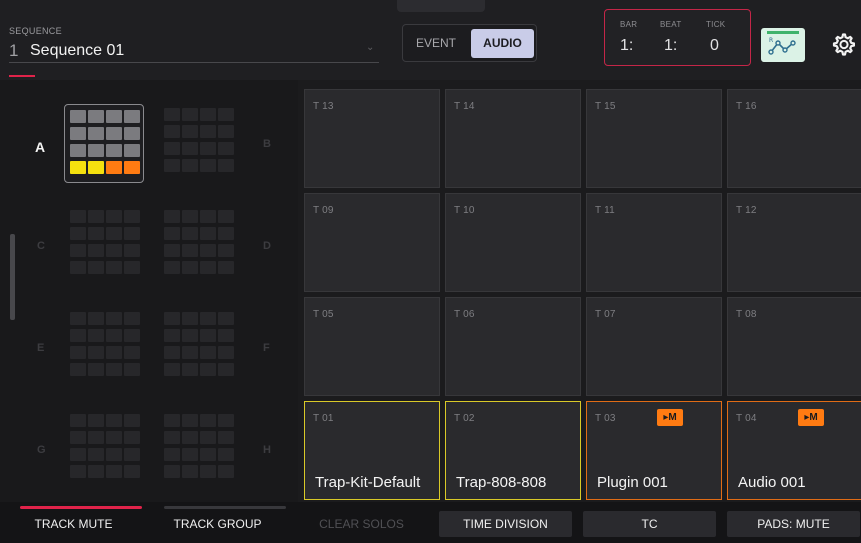 The height and width of the screenshot is (543, 861). I want to click on track-pad: T 10, so click(513, 242).